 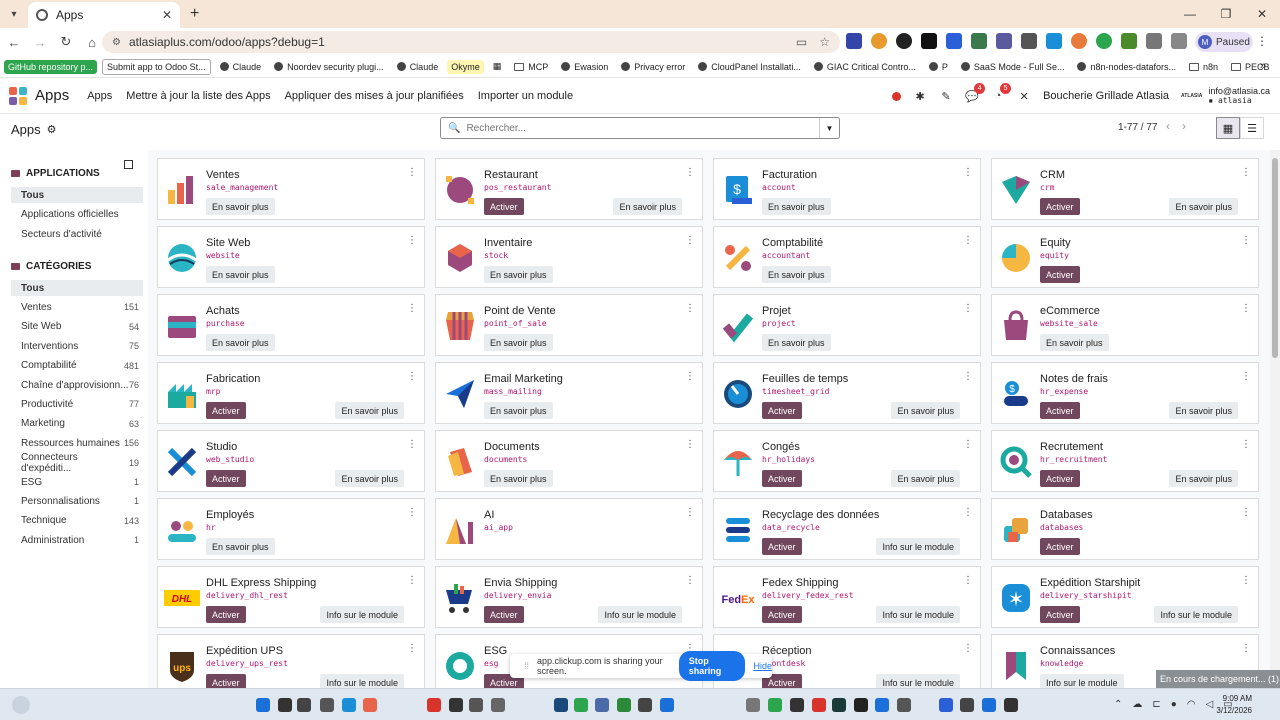 What do you see at coordinates (1168, 126) in the screenshot?
I see `pager-previous-icon: ‹` at bounding box center [1168, 126].